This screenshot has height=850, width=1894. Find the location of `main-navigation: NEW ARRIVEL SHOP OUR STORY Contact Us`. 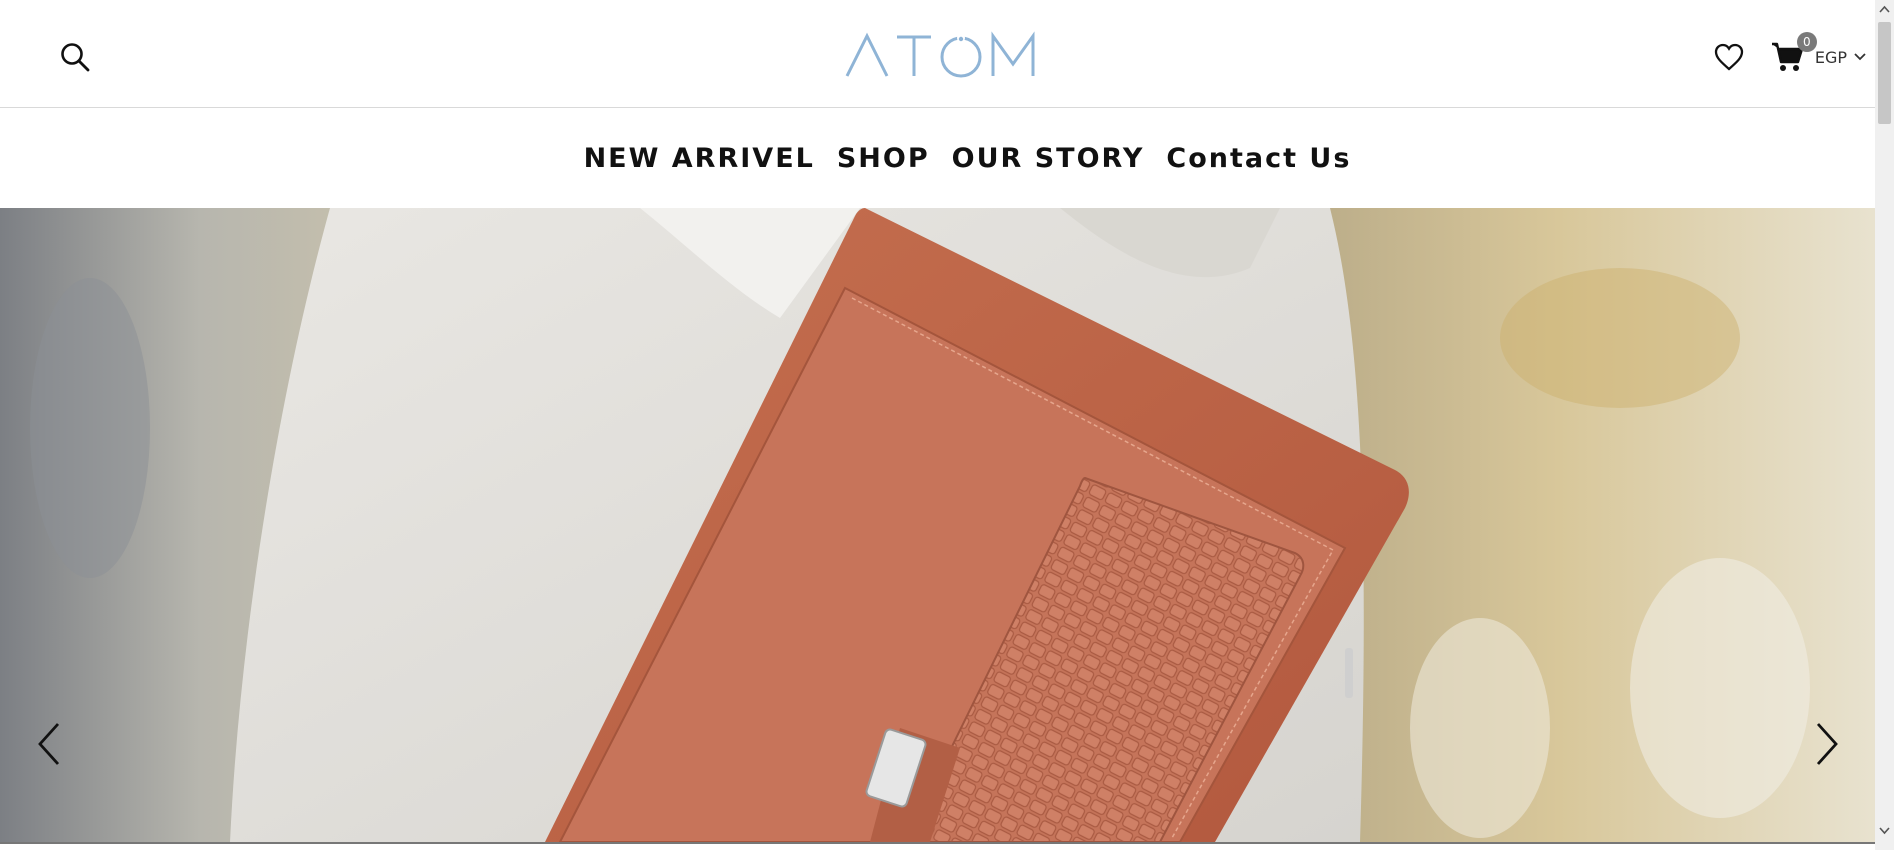

main-navigation: NEW ARRIVEL SHOP OUR STORY Contact Us is located at coordinates (937, 158).